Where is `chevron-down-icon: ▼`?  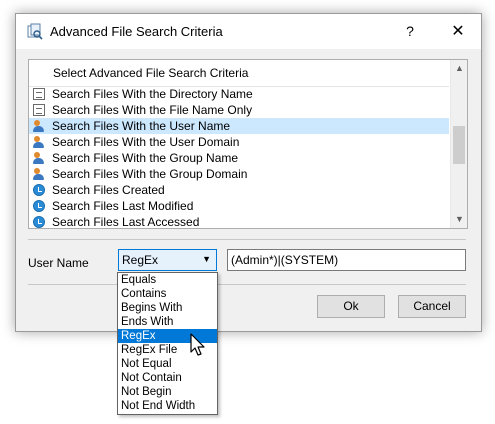 chevron-down-icon: ▼ is located at coordinates (206, 259).